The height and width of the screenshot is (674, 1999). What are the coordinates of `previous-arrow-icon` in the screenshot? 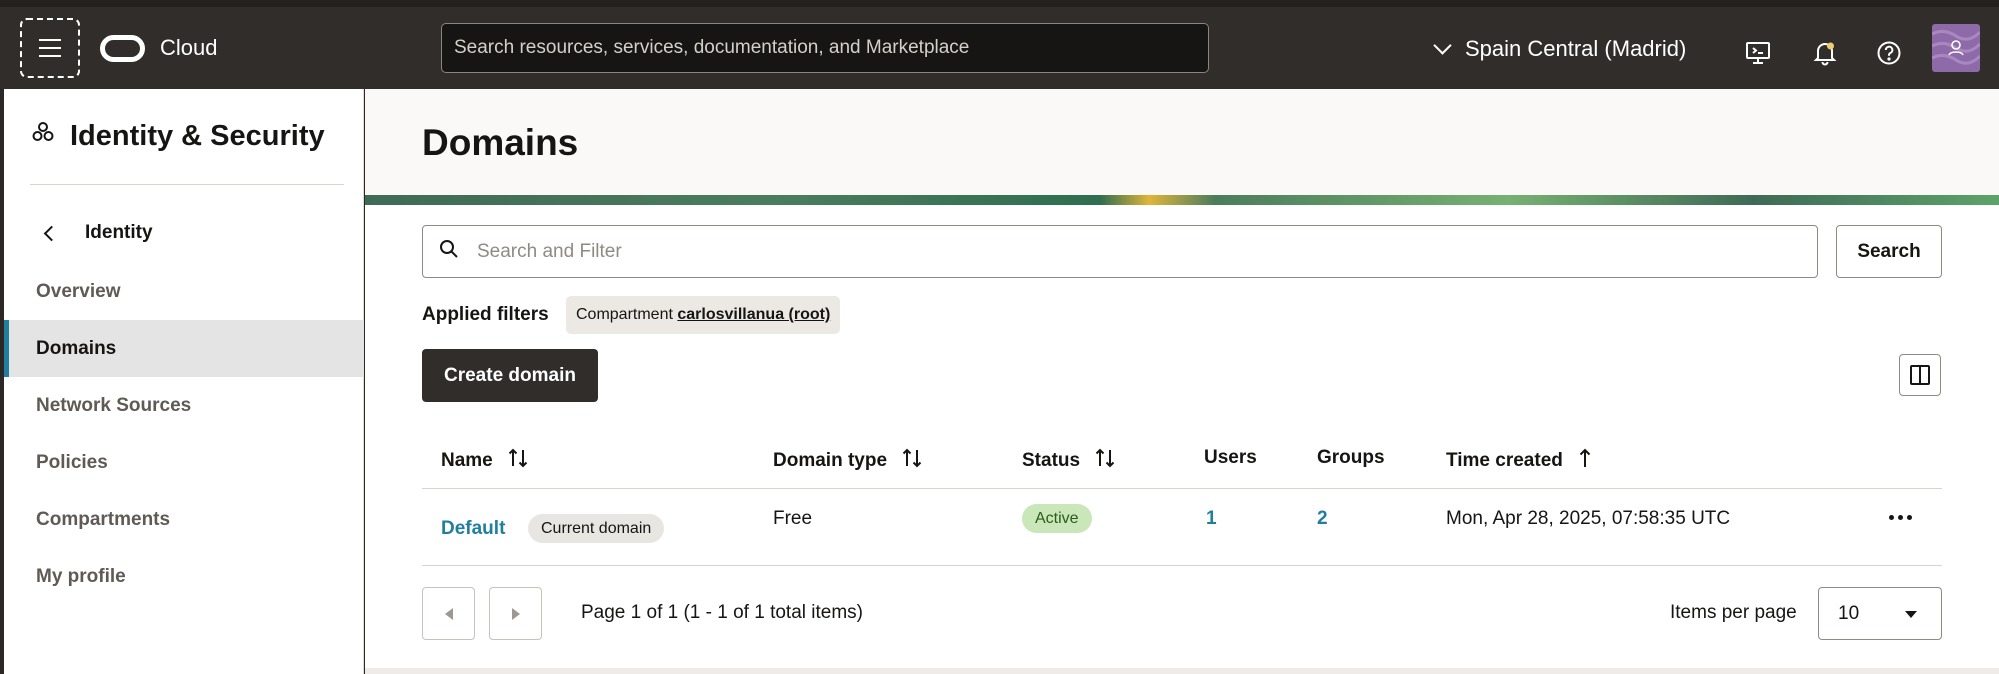 It's located at (448, 613).